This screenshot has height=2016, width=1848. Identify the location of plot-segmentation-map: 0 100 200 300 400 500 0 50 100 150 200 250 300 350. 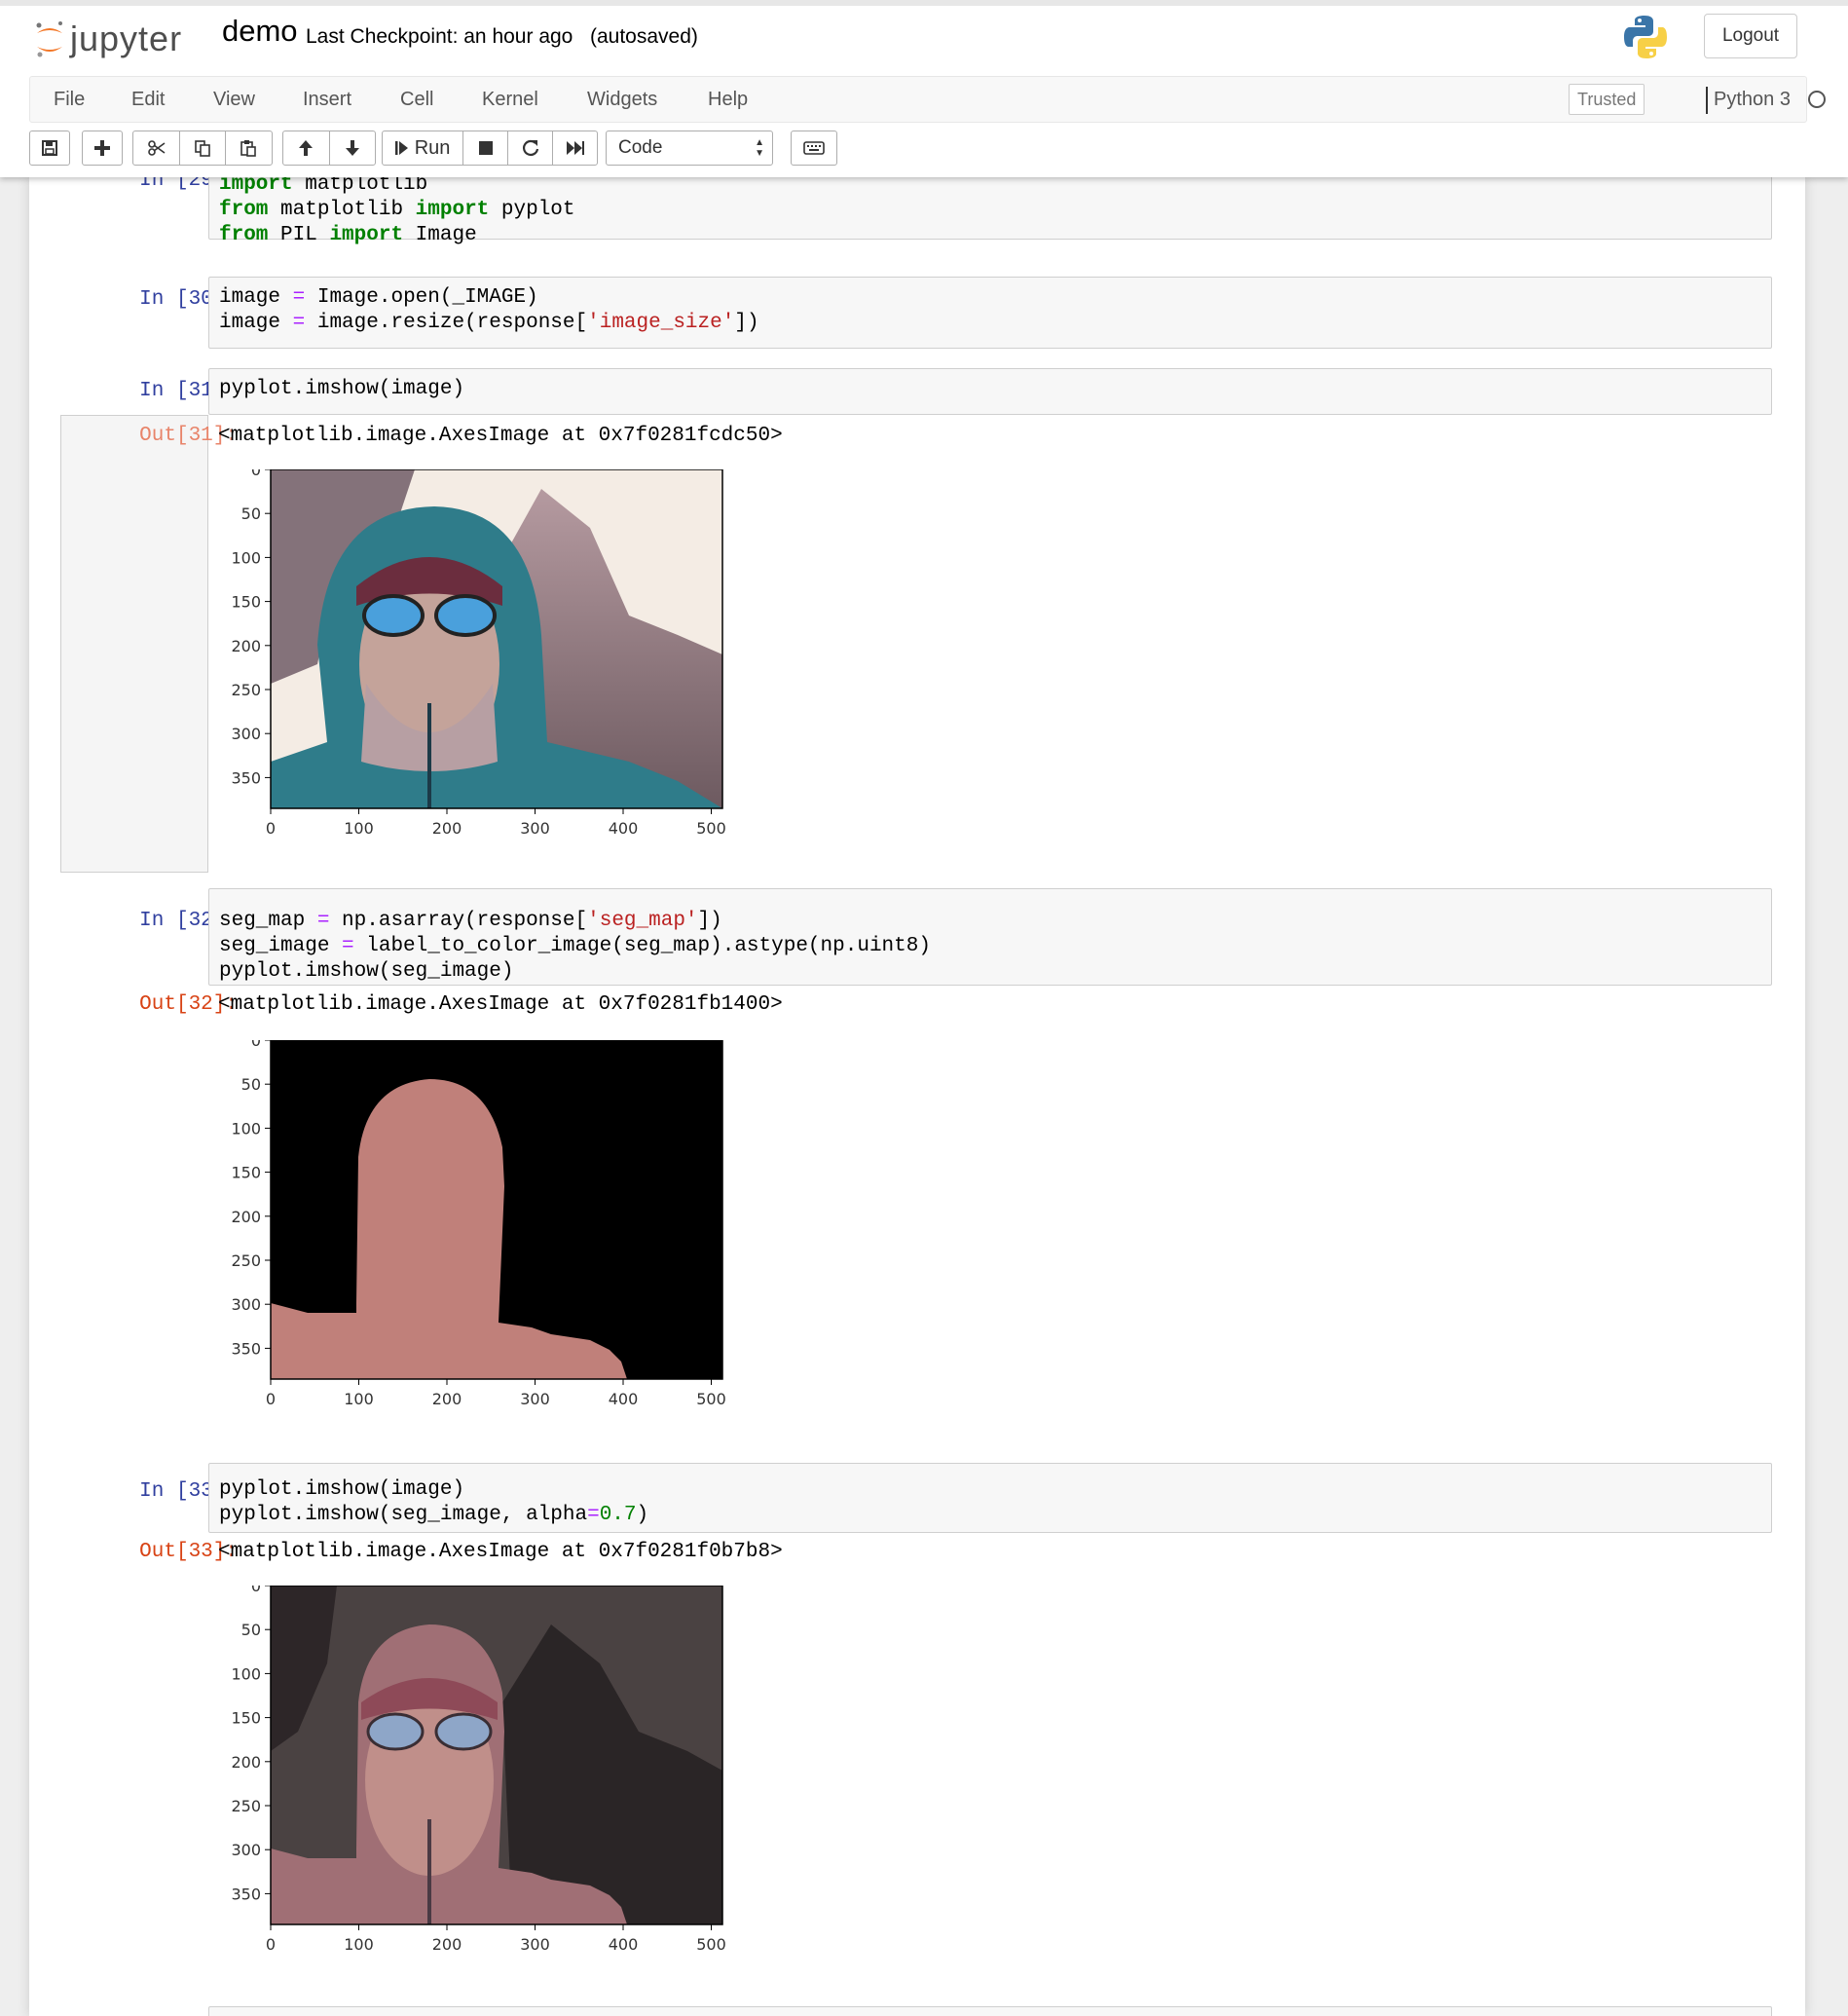
(478, 1224).